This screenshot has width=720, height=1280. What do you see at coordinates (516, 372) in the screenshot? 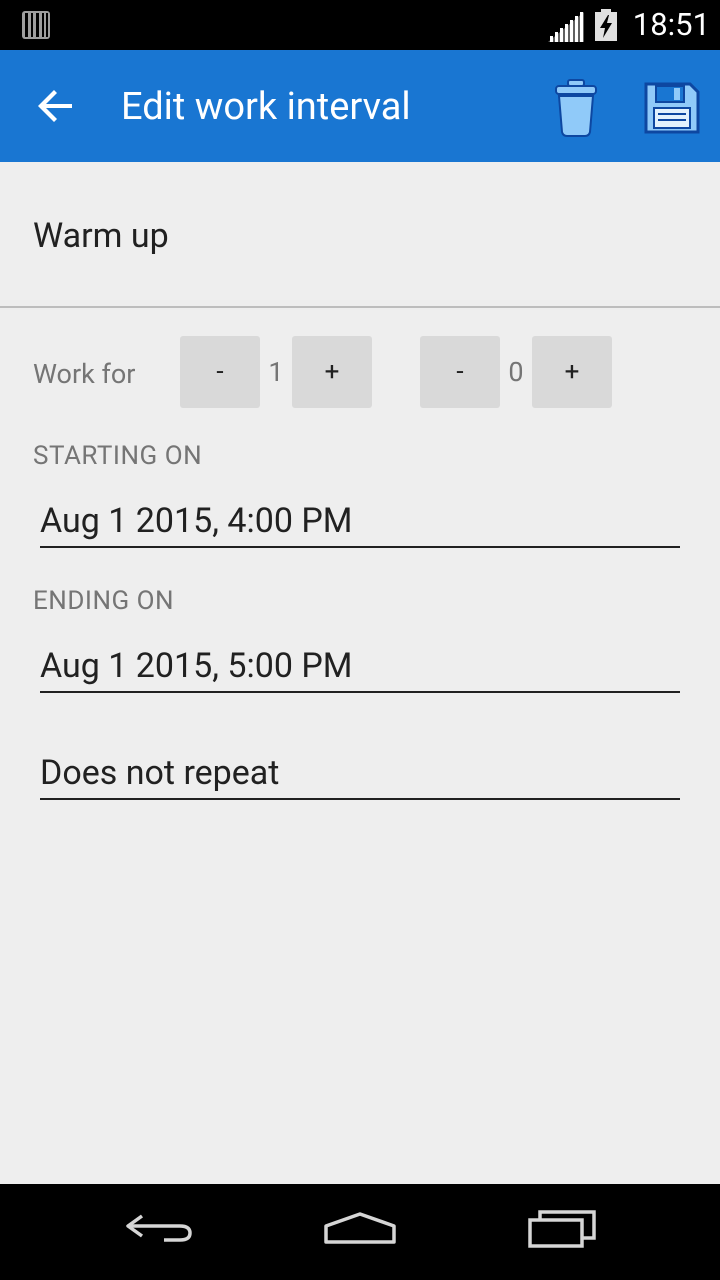
I see `minutes-value: 0` at bounding box center [516, 372].